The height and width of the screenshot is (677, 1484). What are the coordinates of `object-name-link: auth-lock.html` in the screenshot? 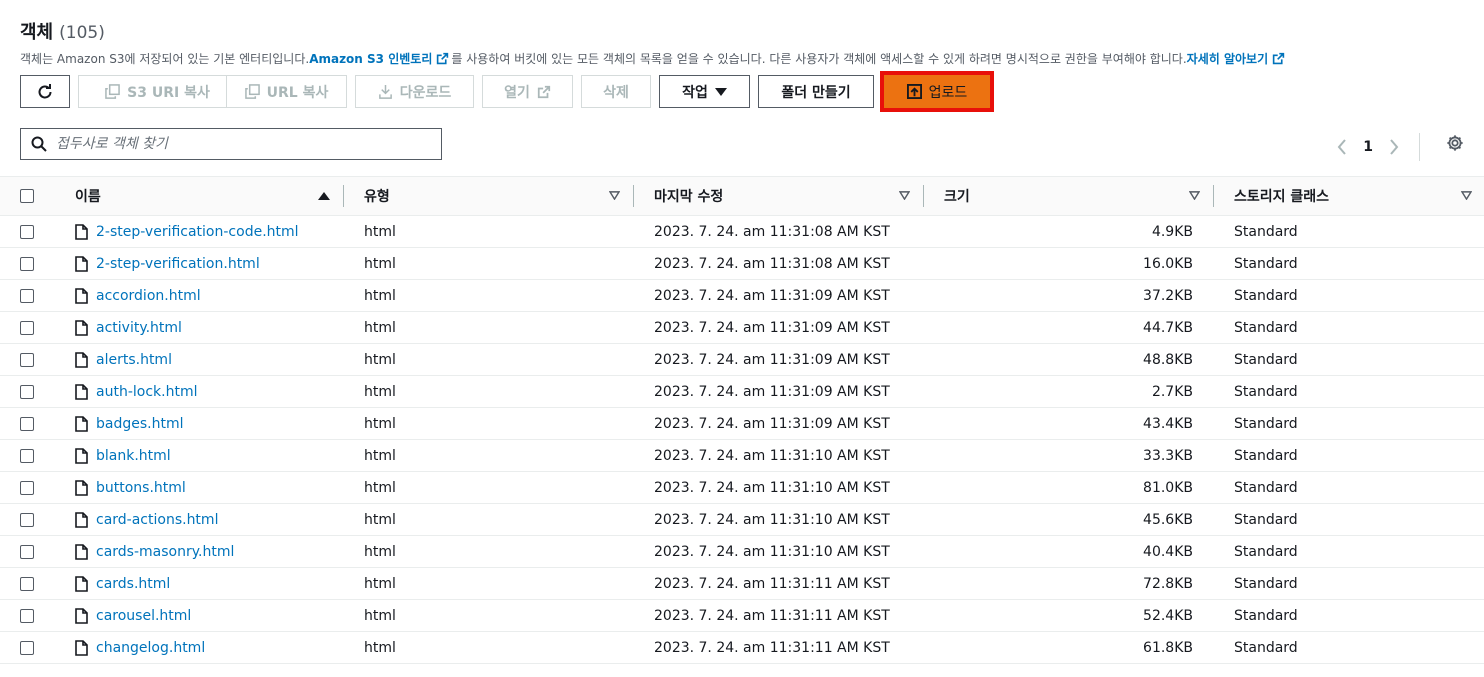 It's located at (146, 392).